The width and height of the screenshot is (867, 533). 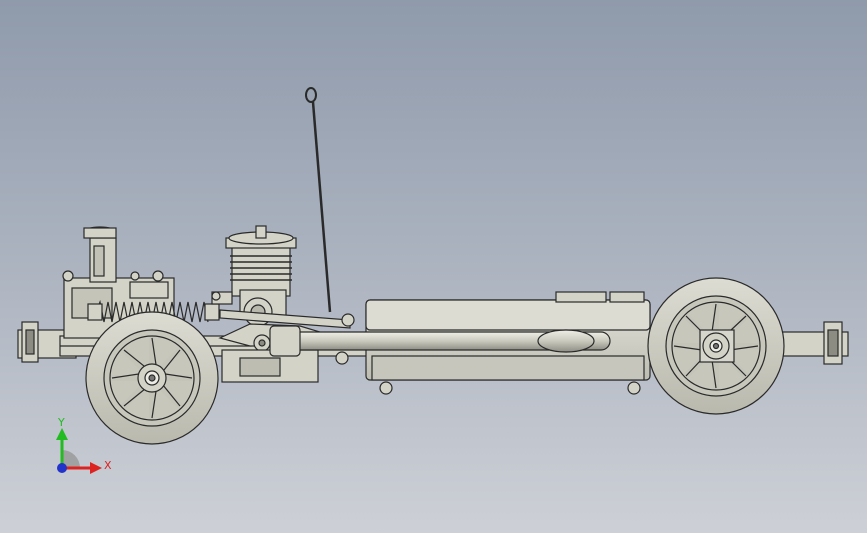 I want to click on y-axis-arrow-icon, so click(x=62, y=434).